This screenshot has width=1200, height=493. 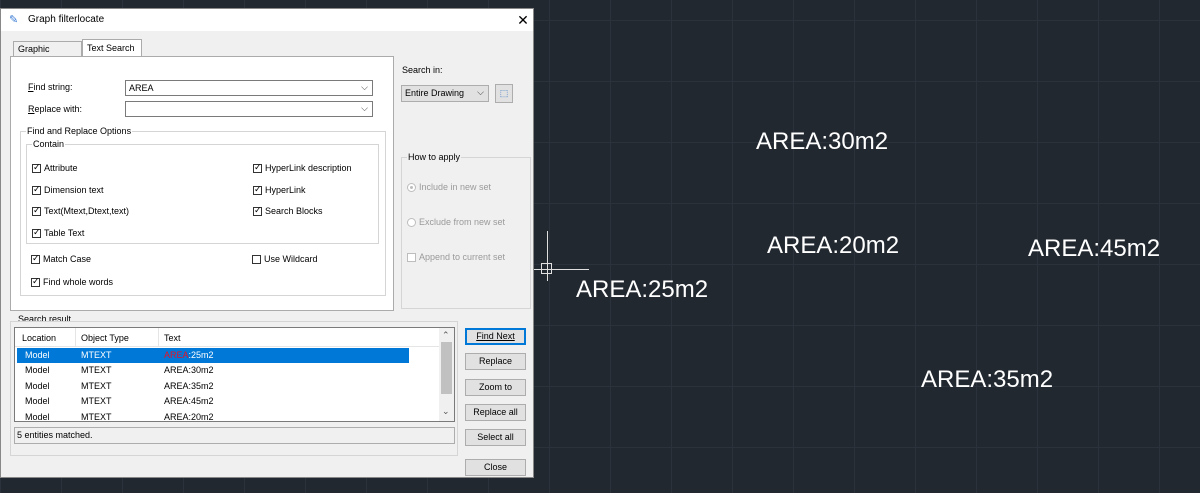 I want to click on tab-graphic-search: Graphic Search, so click(x=47, y=55).